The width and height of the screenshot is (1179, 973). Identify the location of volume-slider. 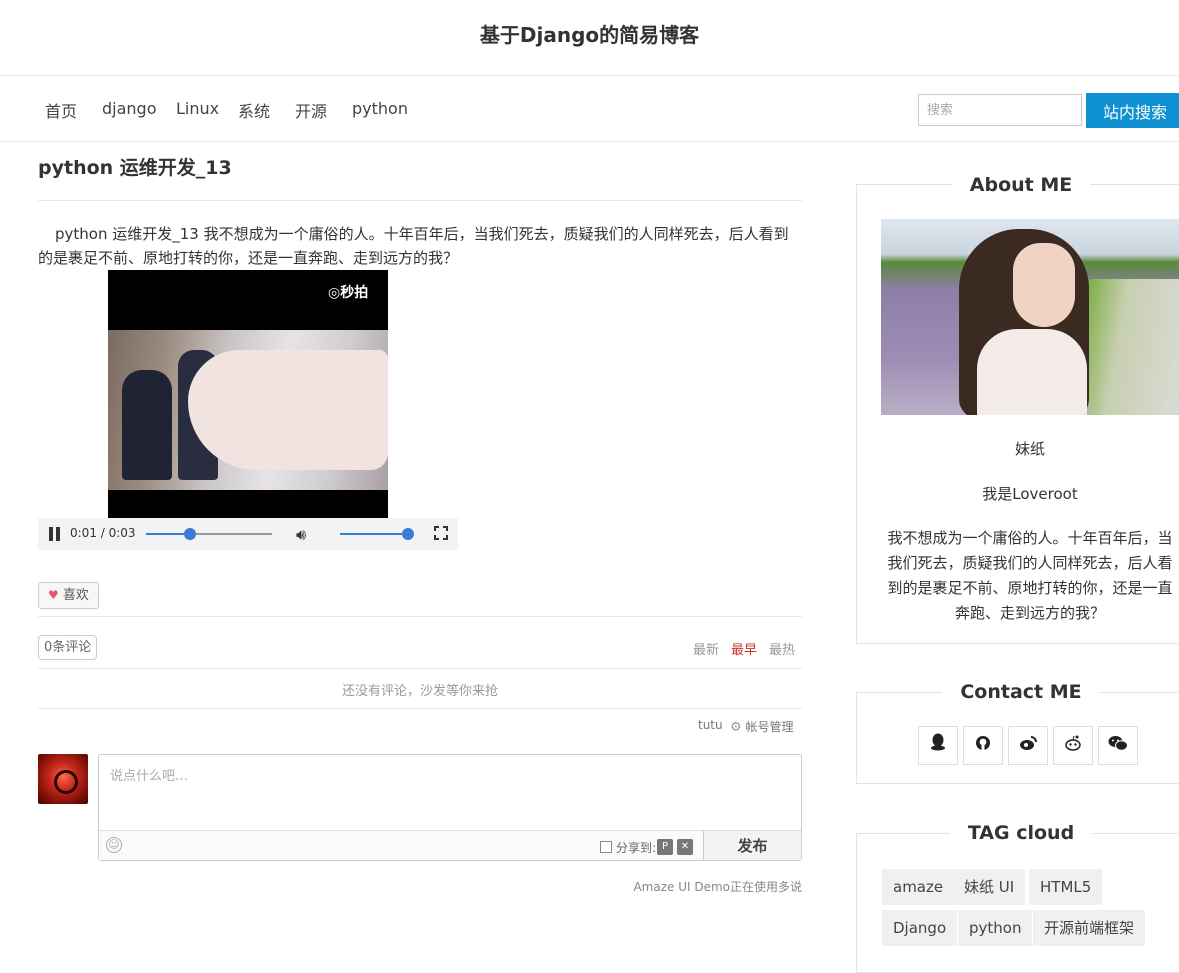
(377, 534).